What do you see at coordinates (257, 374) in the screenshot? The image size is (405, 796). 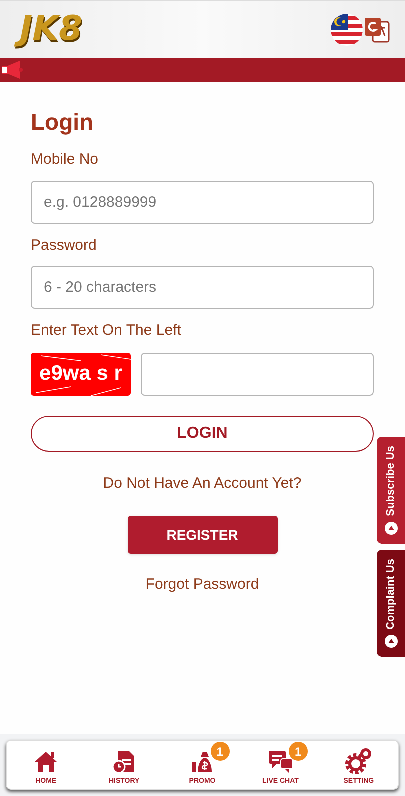 I see `captcha-input` at bounding box center [257, 374].